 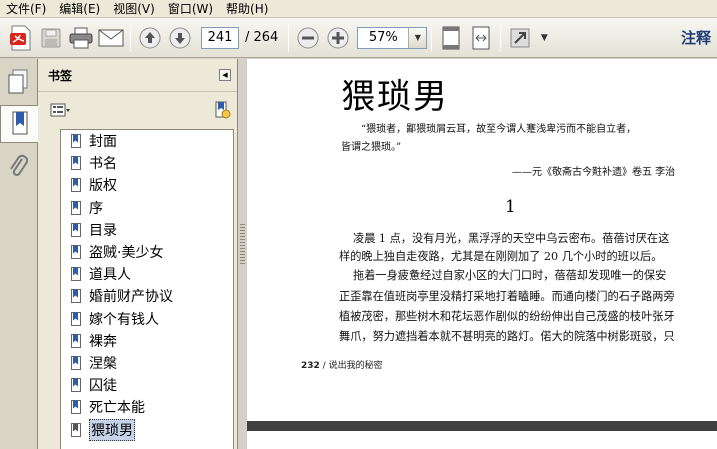 I want to click on menu-edit: 编辑(E), so click(x=80, y=9).